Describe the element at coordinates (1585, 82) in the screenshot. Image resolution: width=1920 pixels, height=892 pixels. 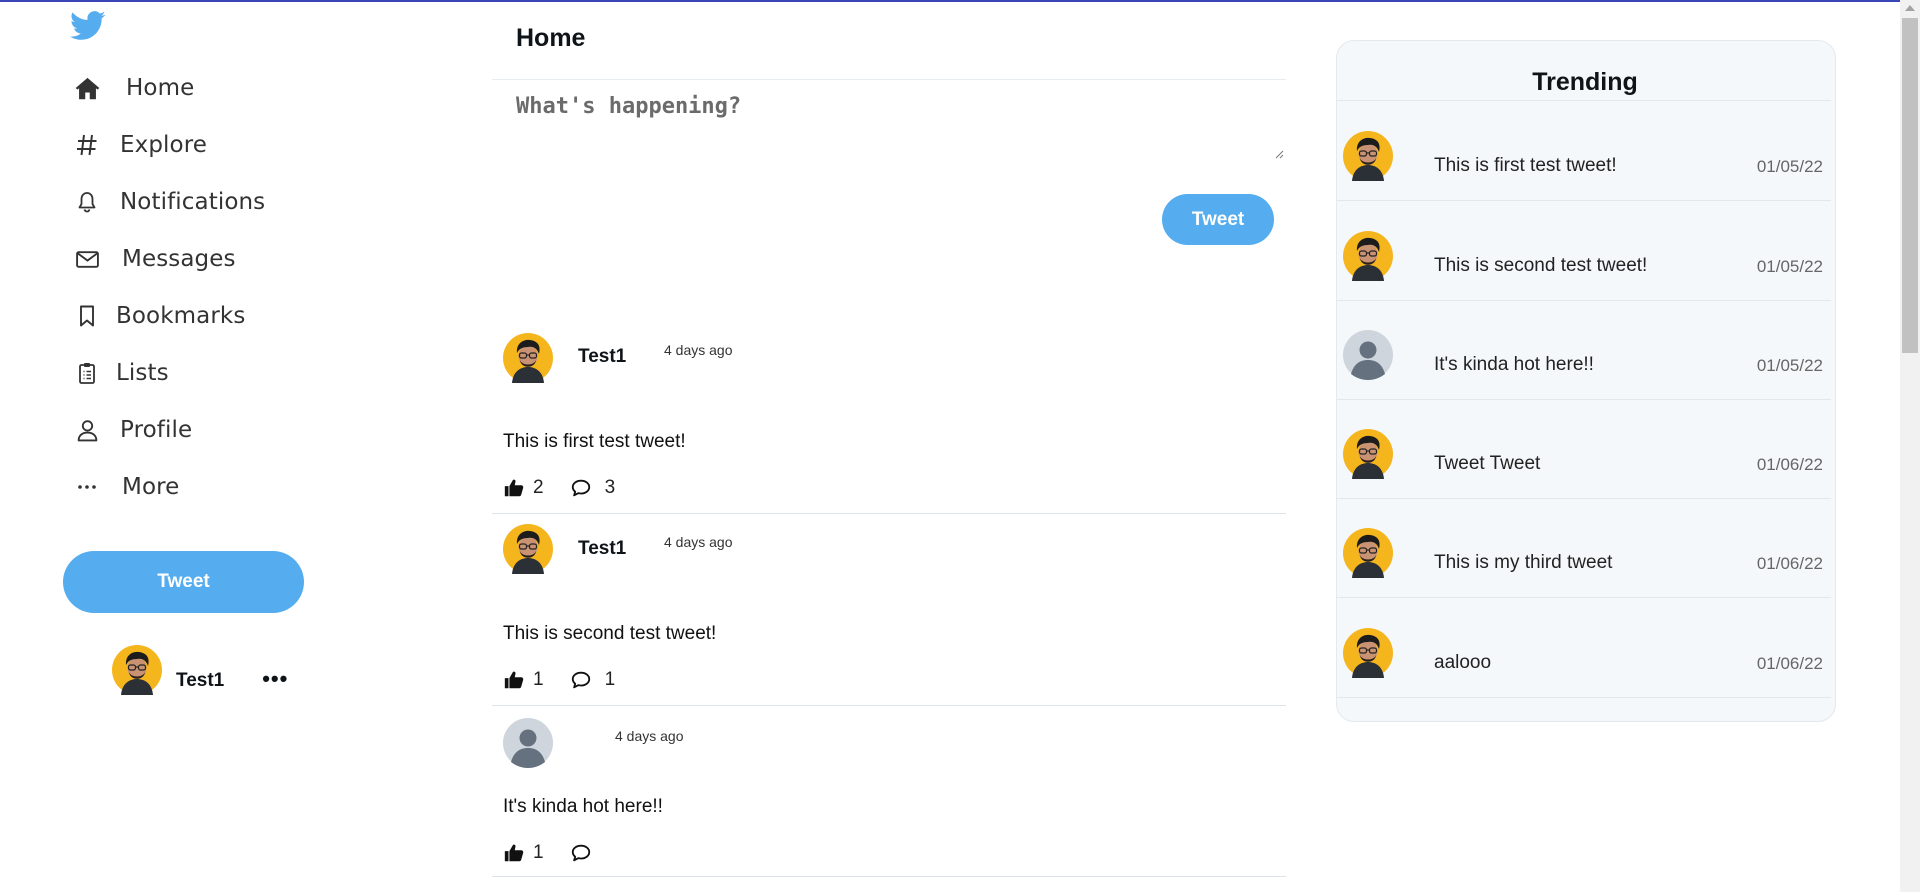
I see `trending-title: Trending` at that location.